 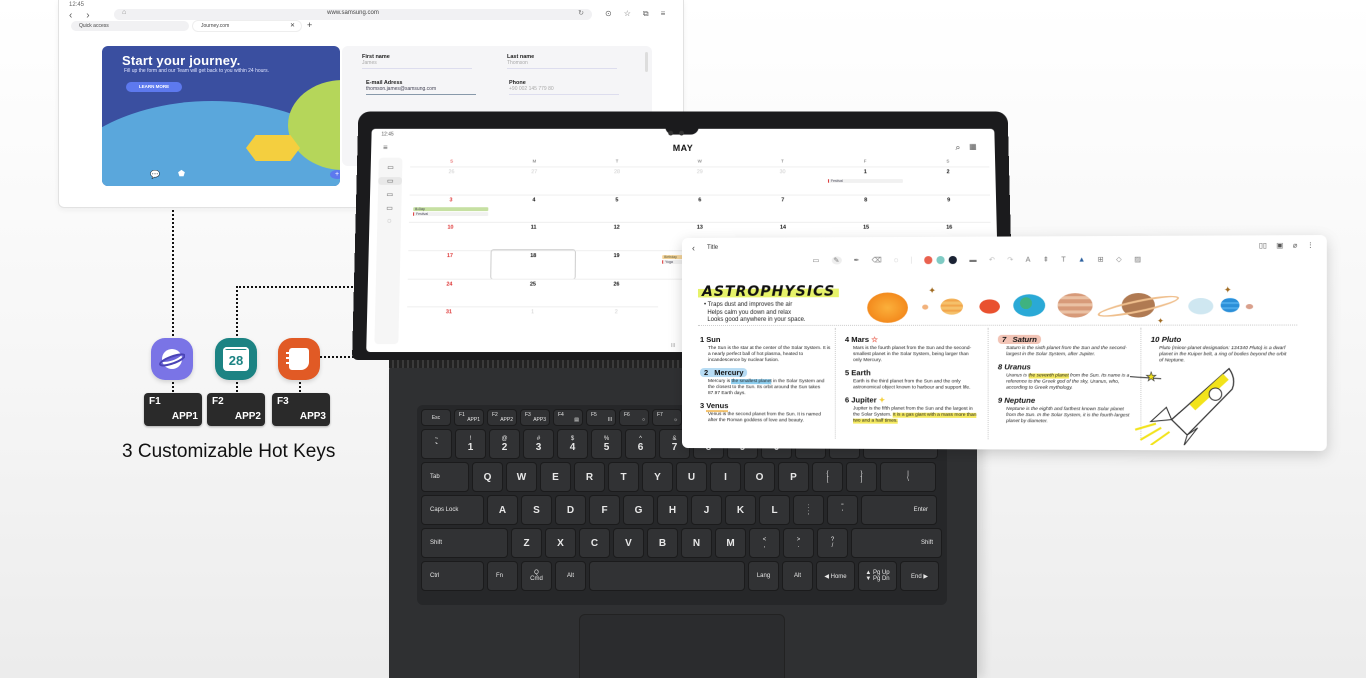 What do you see at coordinates (835, 576) in the screenshot?
I see `key-home: ◀ Home` at bounding box center [835, 576].